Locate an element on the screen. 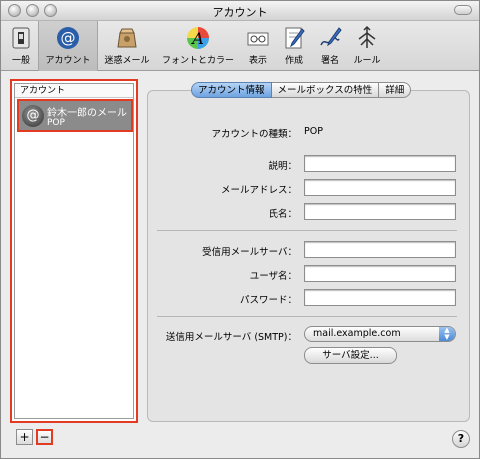 The width and height of the screenshot is (480, 459). toolbar-item-general: 一般 is located at coordinates (21, 46).